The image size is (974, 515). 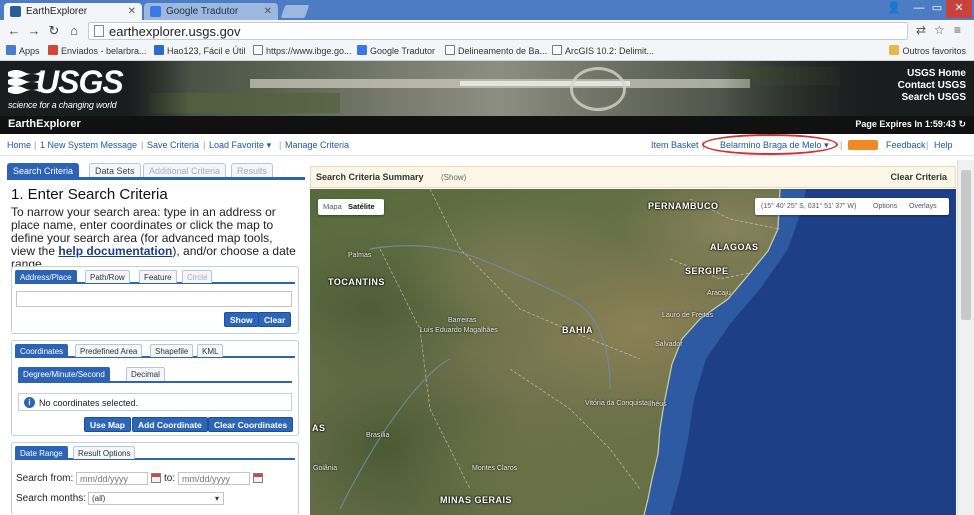 What do you see at coordinates (202, 11) in the screenshot?
I see `tab-title: Google Tradutor` at bounding box center [202, 11].